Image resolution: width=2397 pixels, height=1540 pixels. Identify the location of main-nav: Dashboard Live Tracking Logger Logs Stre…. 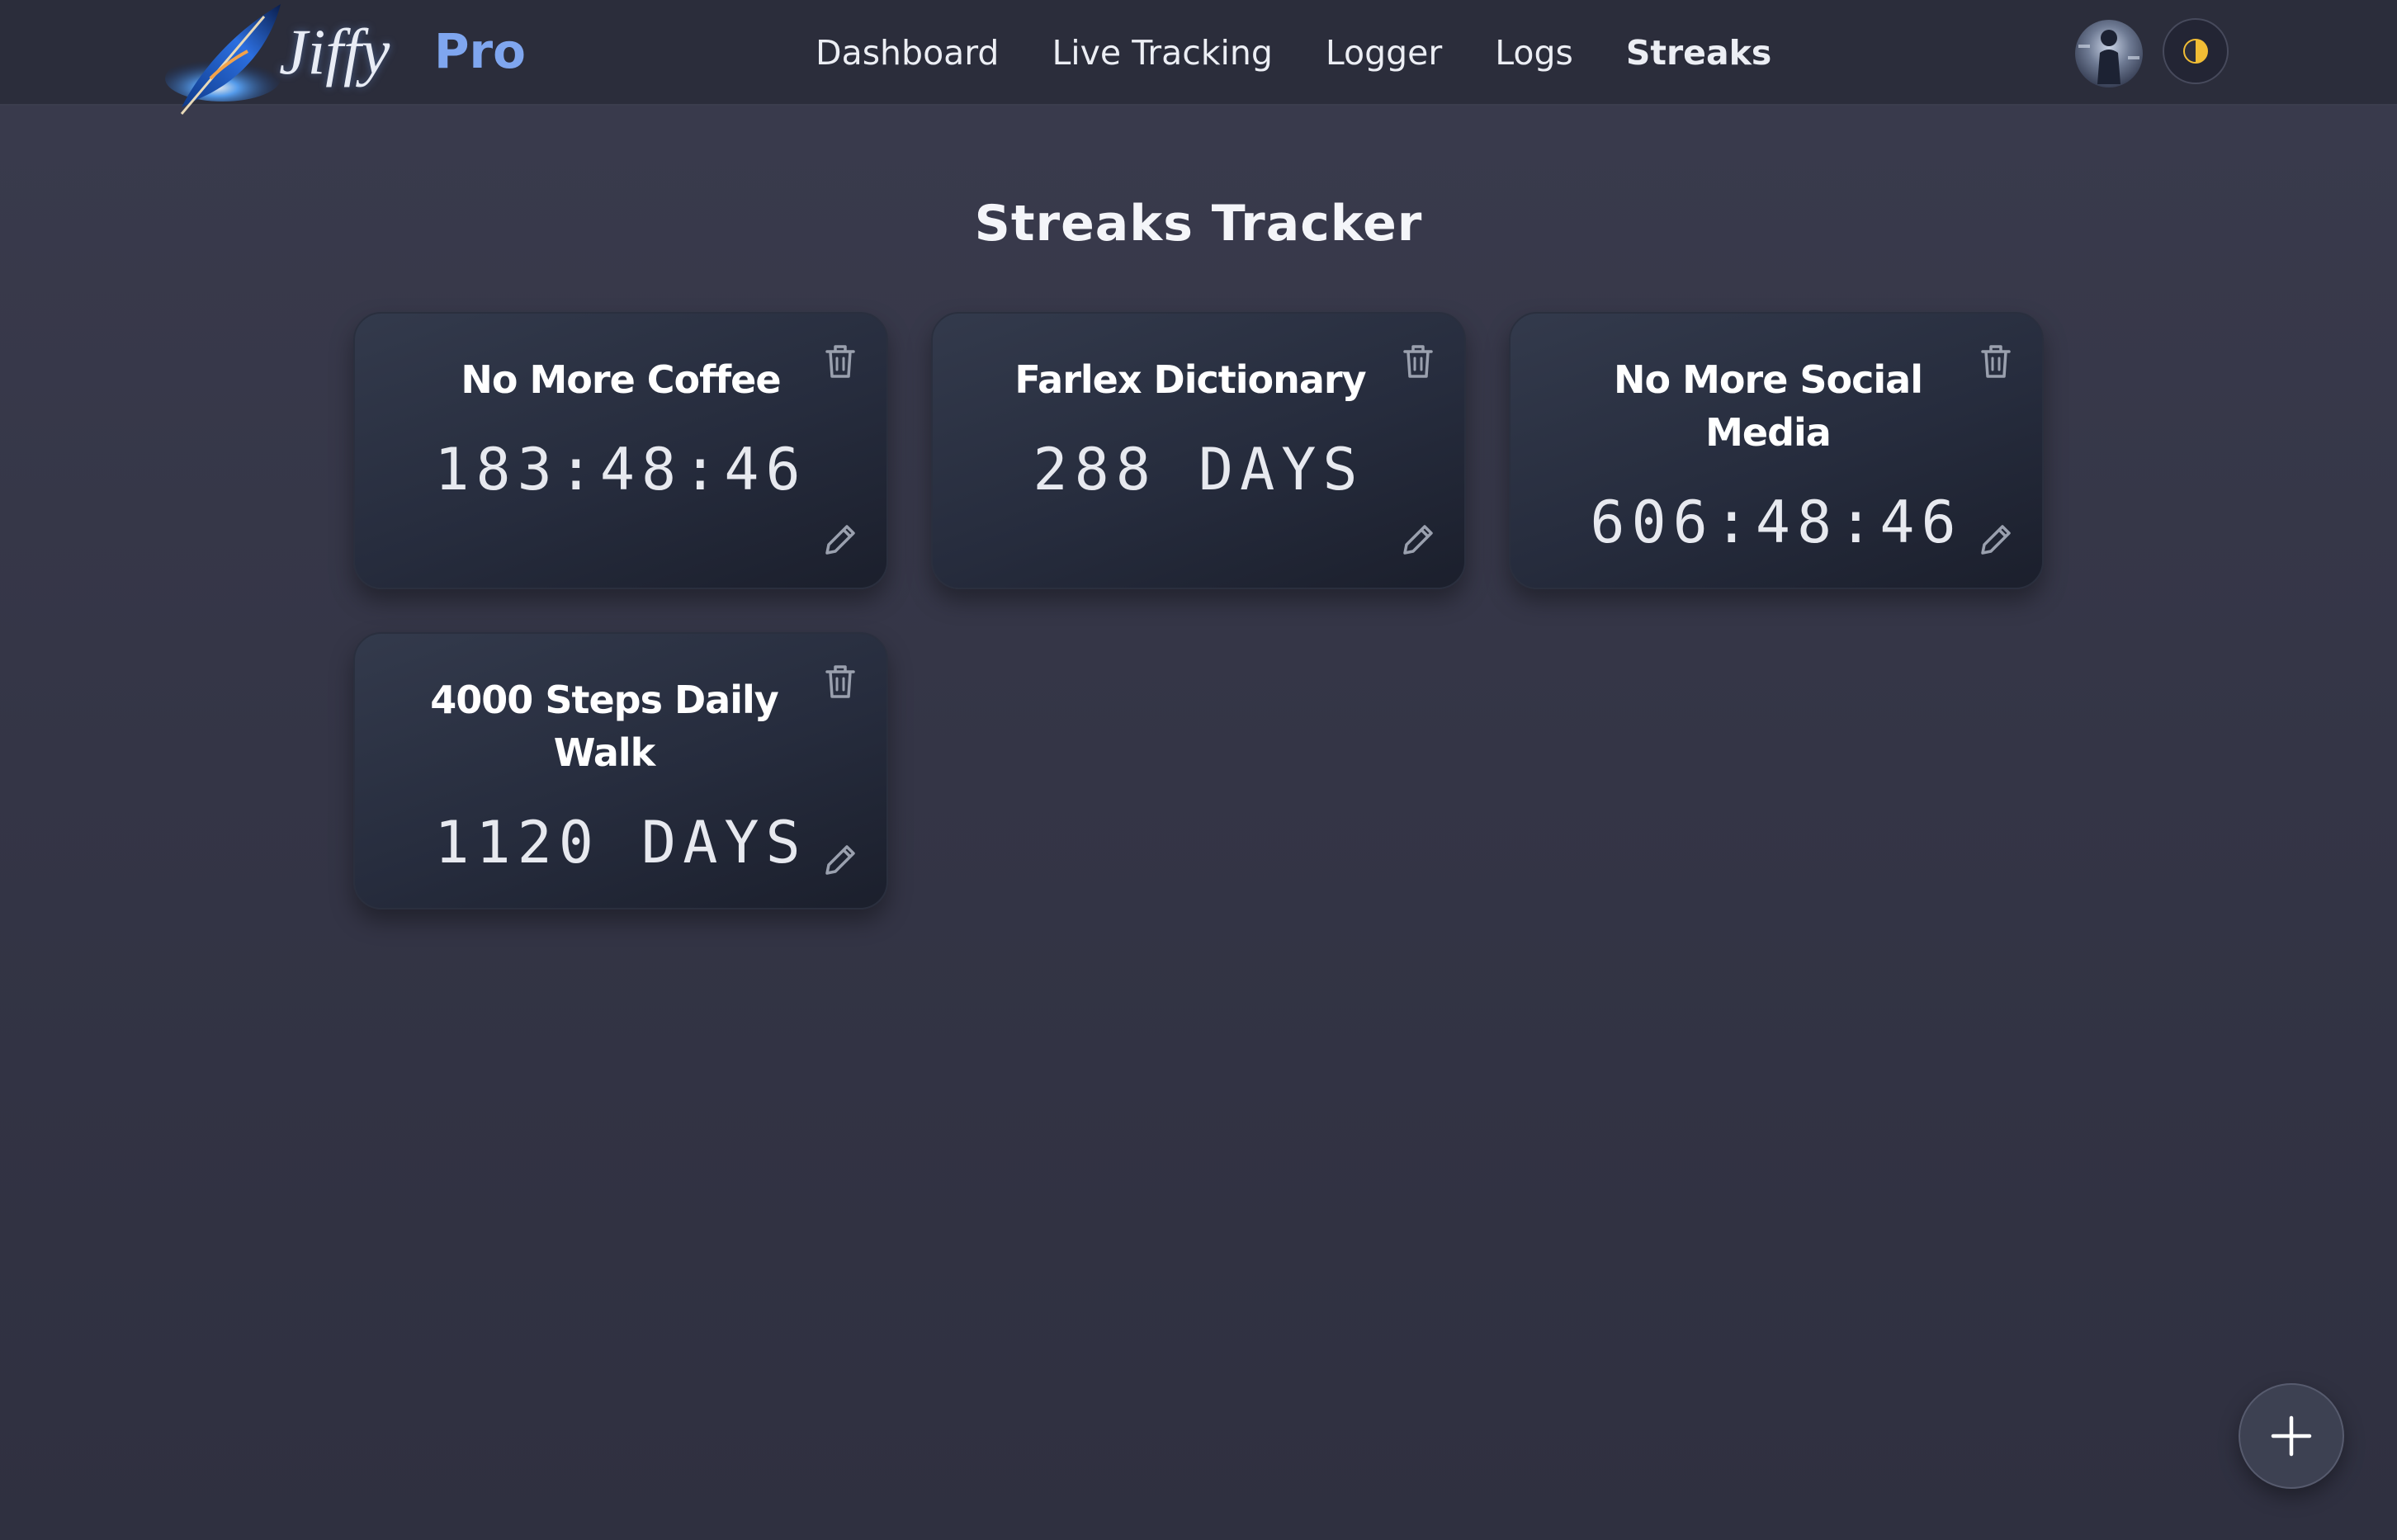
(1293, 53).